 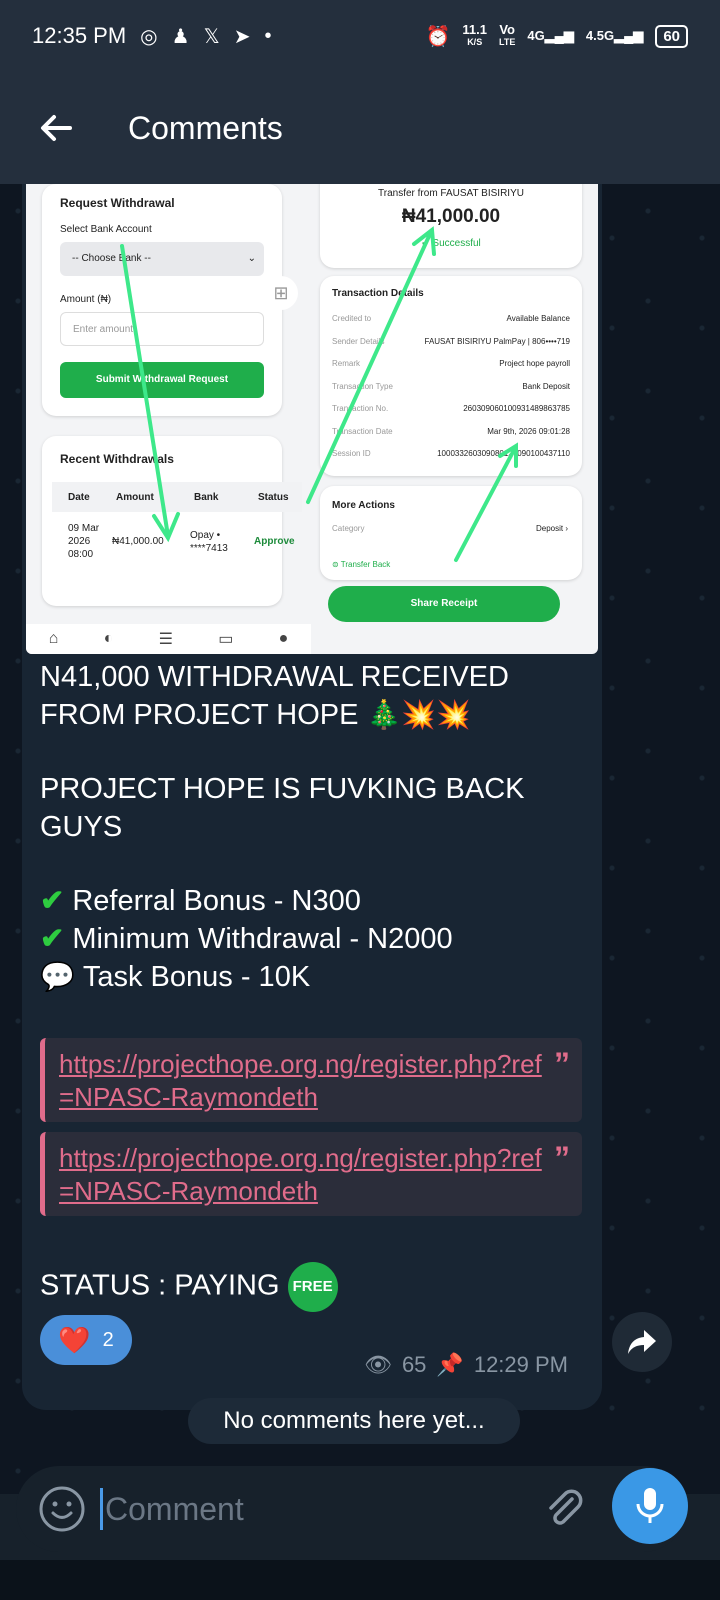 I want to click on forward-button, so click(x=642, y=1342).